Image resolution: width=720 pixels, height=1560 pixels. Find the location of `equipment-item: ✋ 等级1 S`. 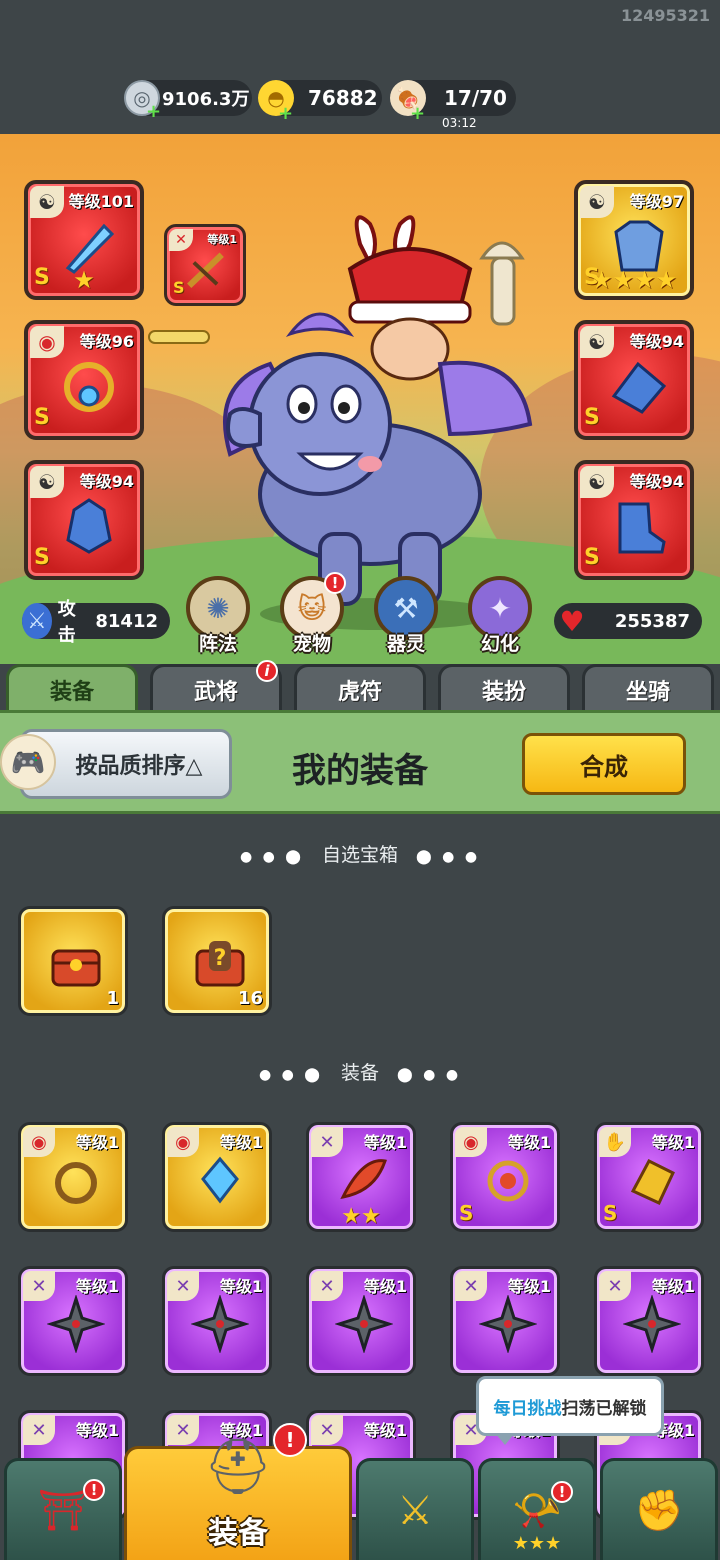

equipment-item: ✋ 等级1 S is located at coordinates (649, 1177).